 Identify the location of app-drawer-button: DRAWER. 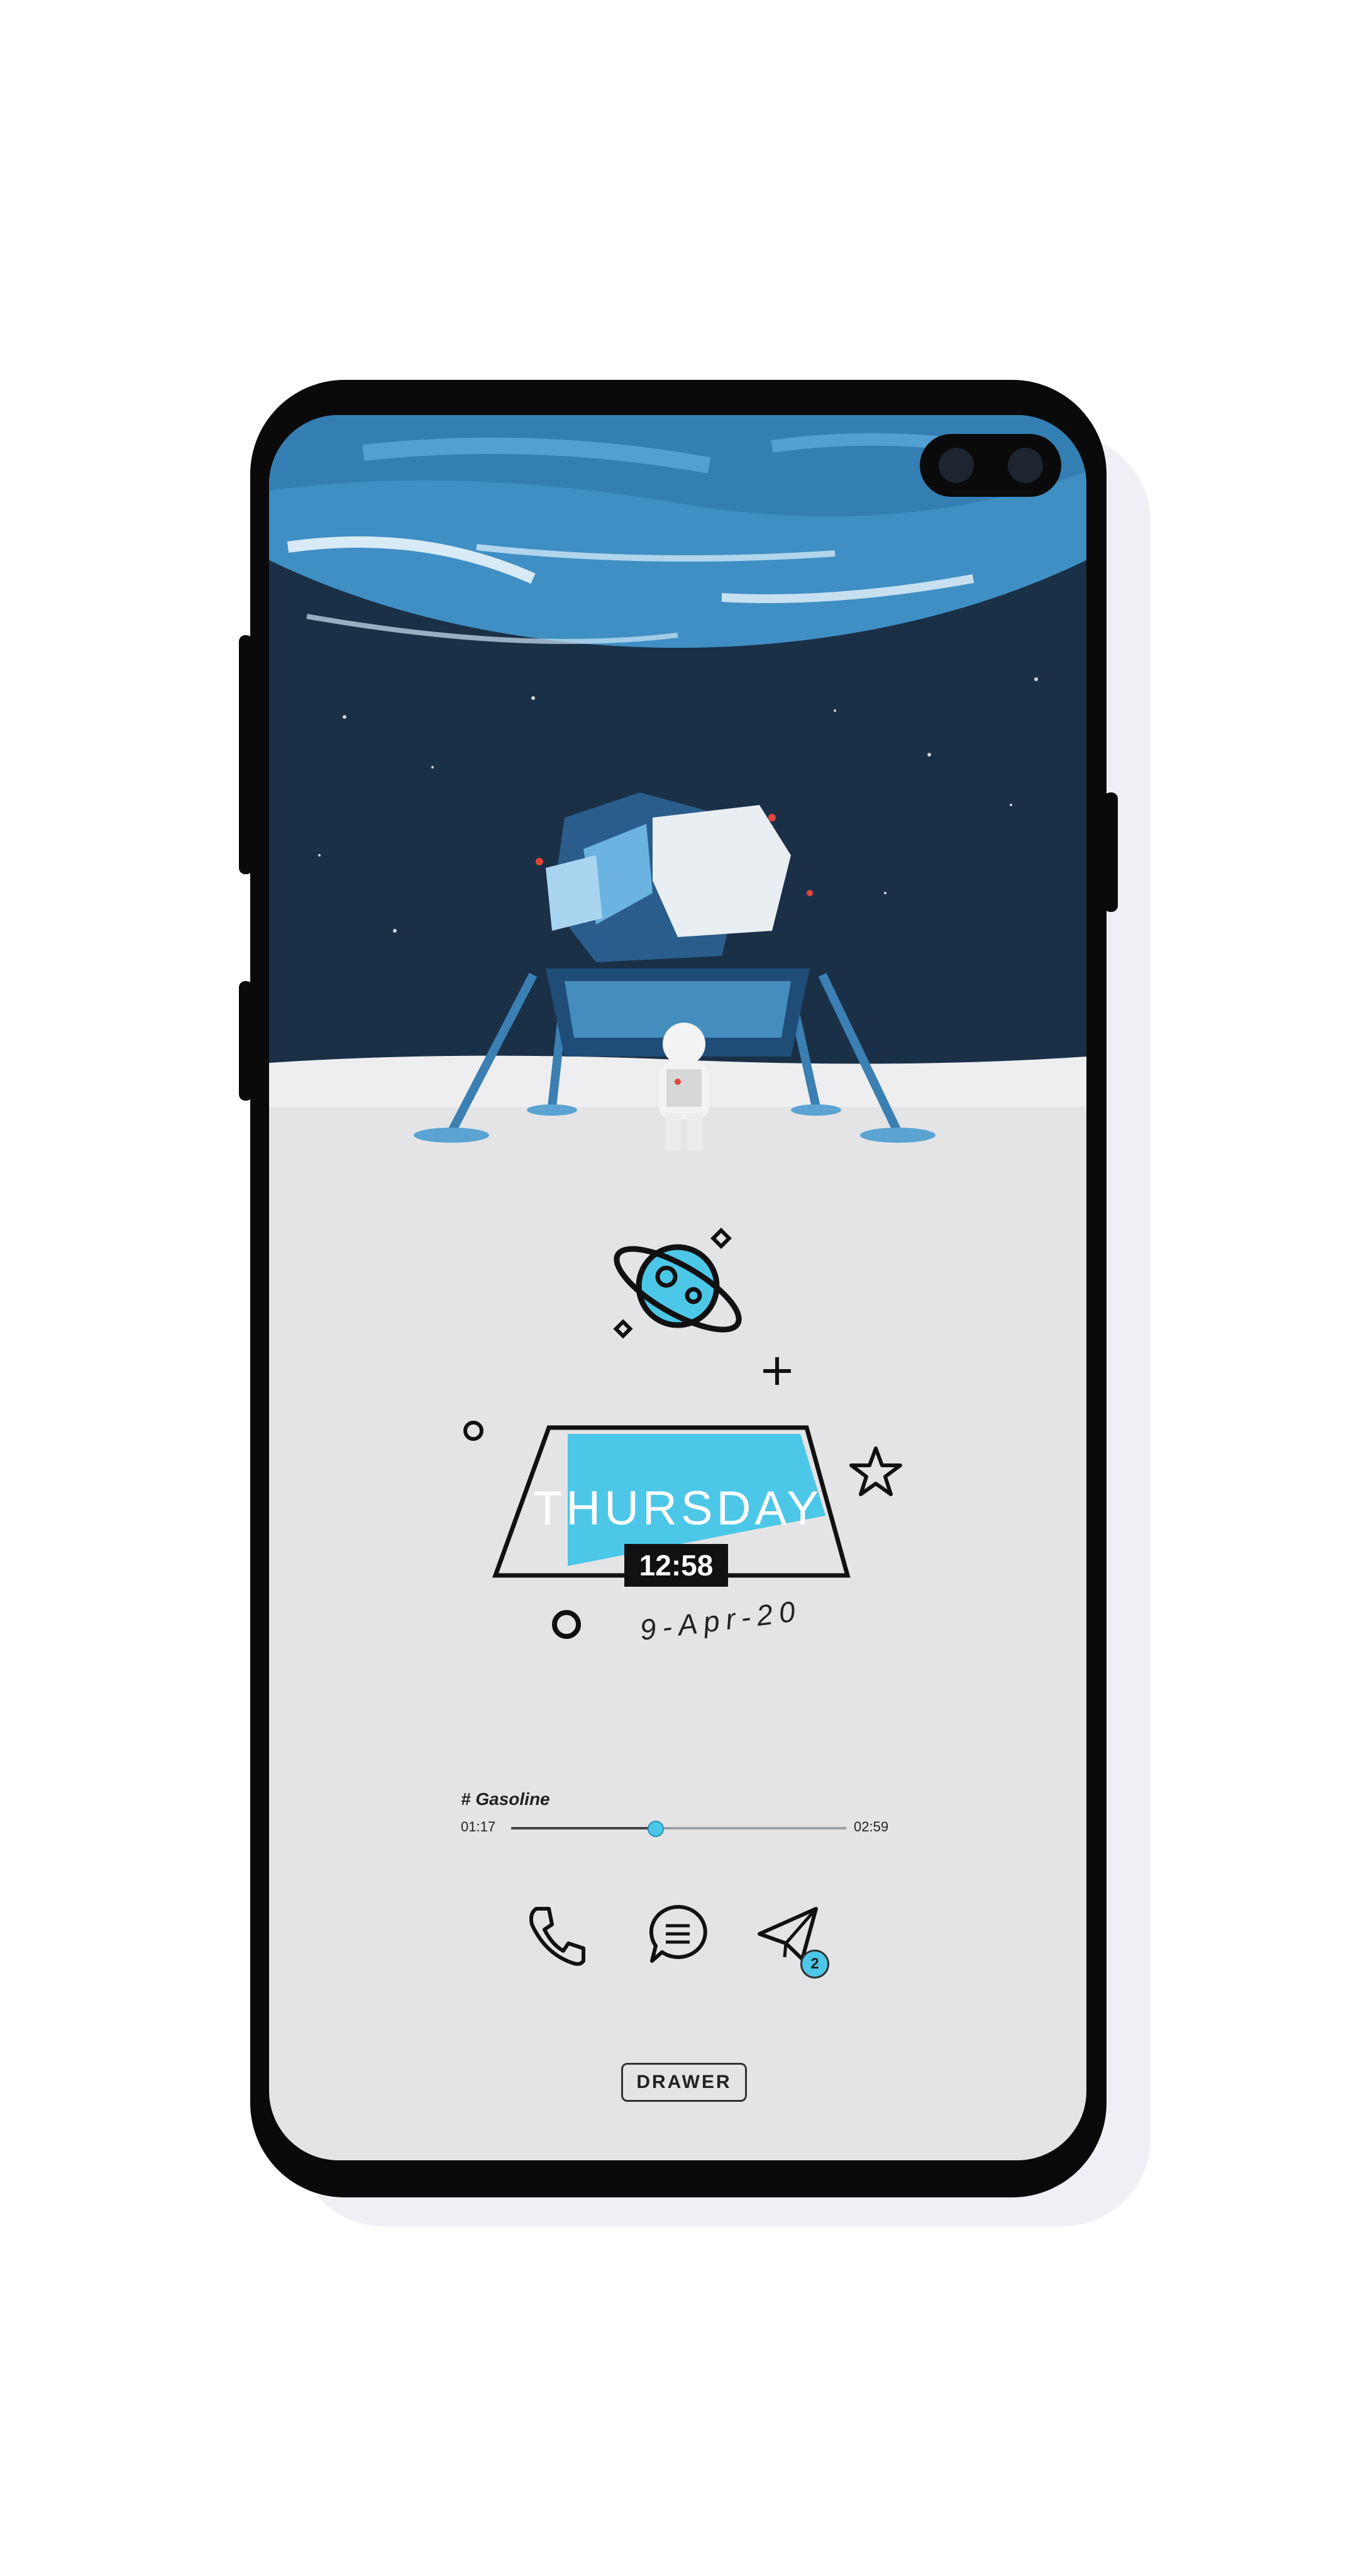
(684, 2082).